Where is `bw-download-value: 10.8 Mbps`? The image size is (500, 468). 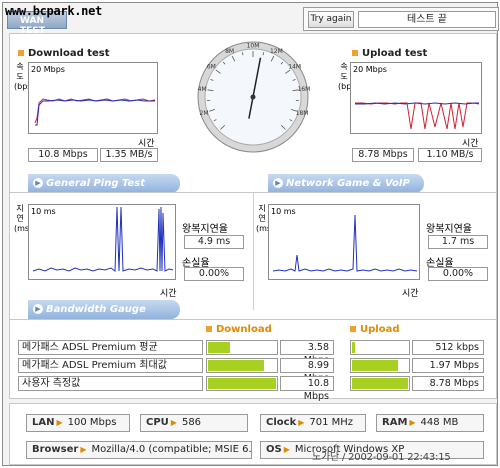 bw-download-value: 10.8 Mbps is located at coordinates (307, 389).